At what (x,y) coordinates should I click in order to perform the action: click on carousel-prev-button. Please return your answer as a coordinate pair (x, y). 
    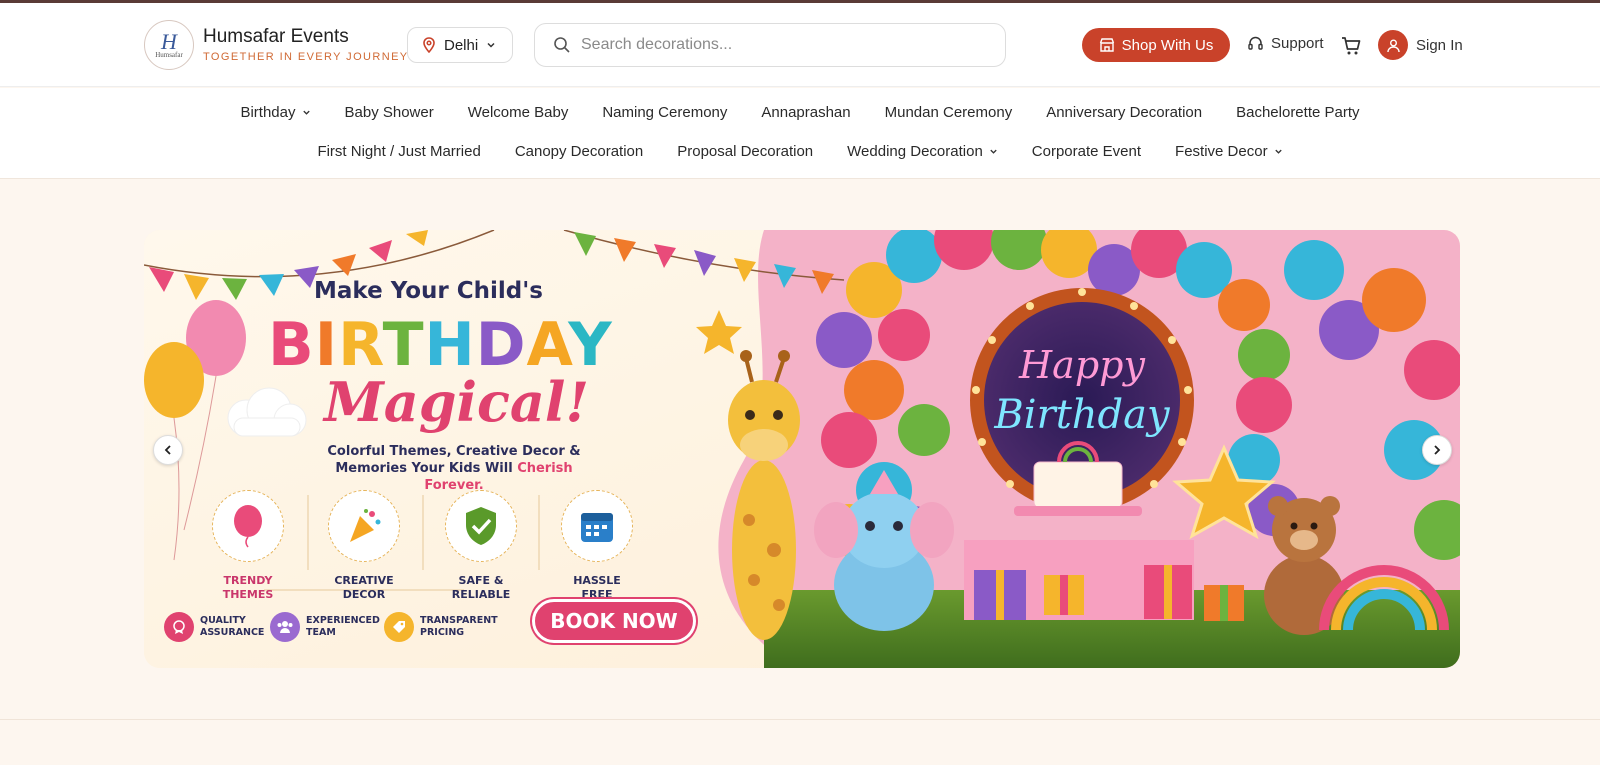
    Looking at the image, I should click on (168, 450).